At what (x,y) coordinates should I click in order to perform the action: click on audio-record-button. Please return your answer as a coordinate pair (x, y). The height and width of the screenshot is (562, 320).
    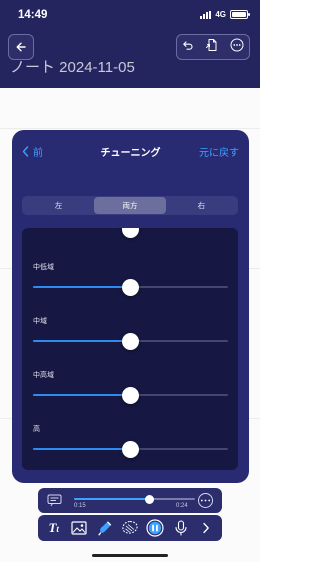
    Looking at the image, I should click on (155, 528).